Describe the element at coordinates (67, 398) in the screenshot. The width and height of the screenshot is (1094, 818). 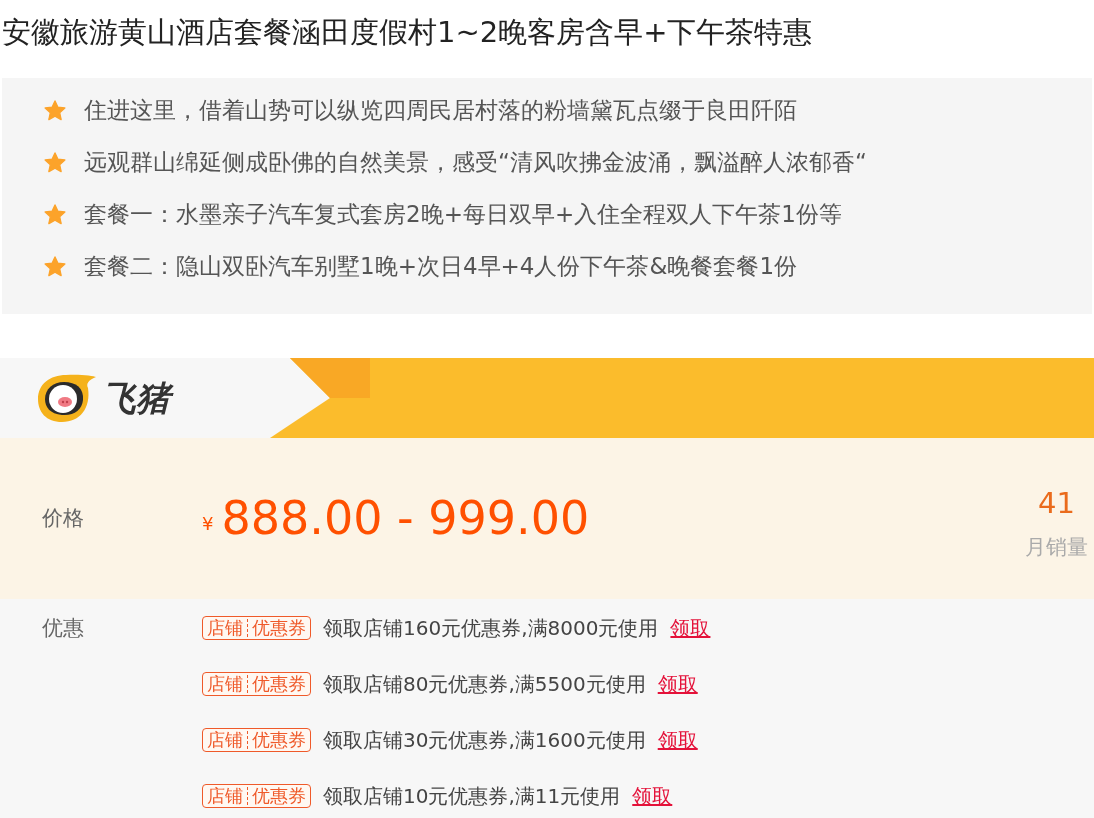
I see `pig-logo-icon` at that location.